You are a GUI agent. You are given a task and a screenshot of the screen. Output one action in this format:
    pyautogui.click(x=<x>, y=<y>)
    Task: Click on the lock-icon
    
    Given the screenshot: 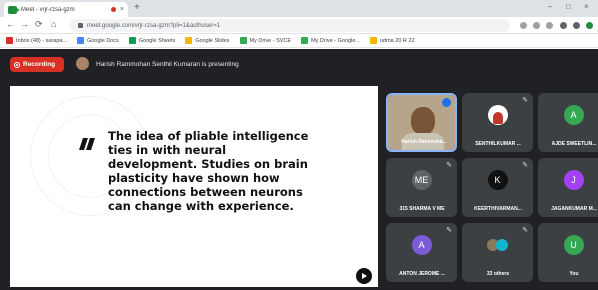 What is the action you would take?
    pyautogui.click(x=80, y=25)
    